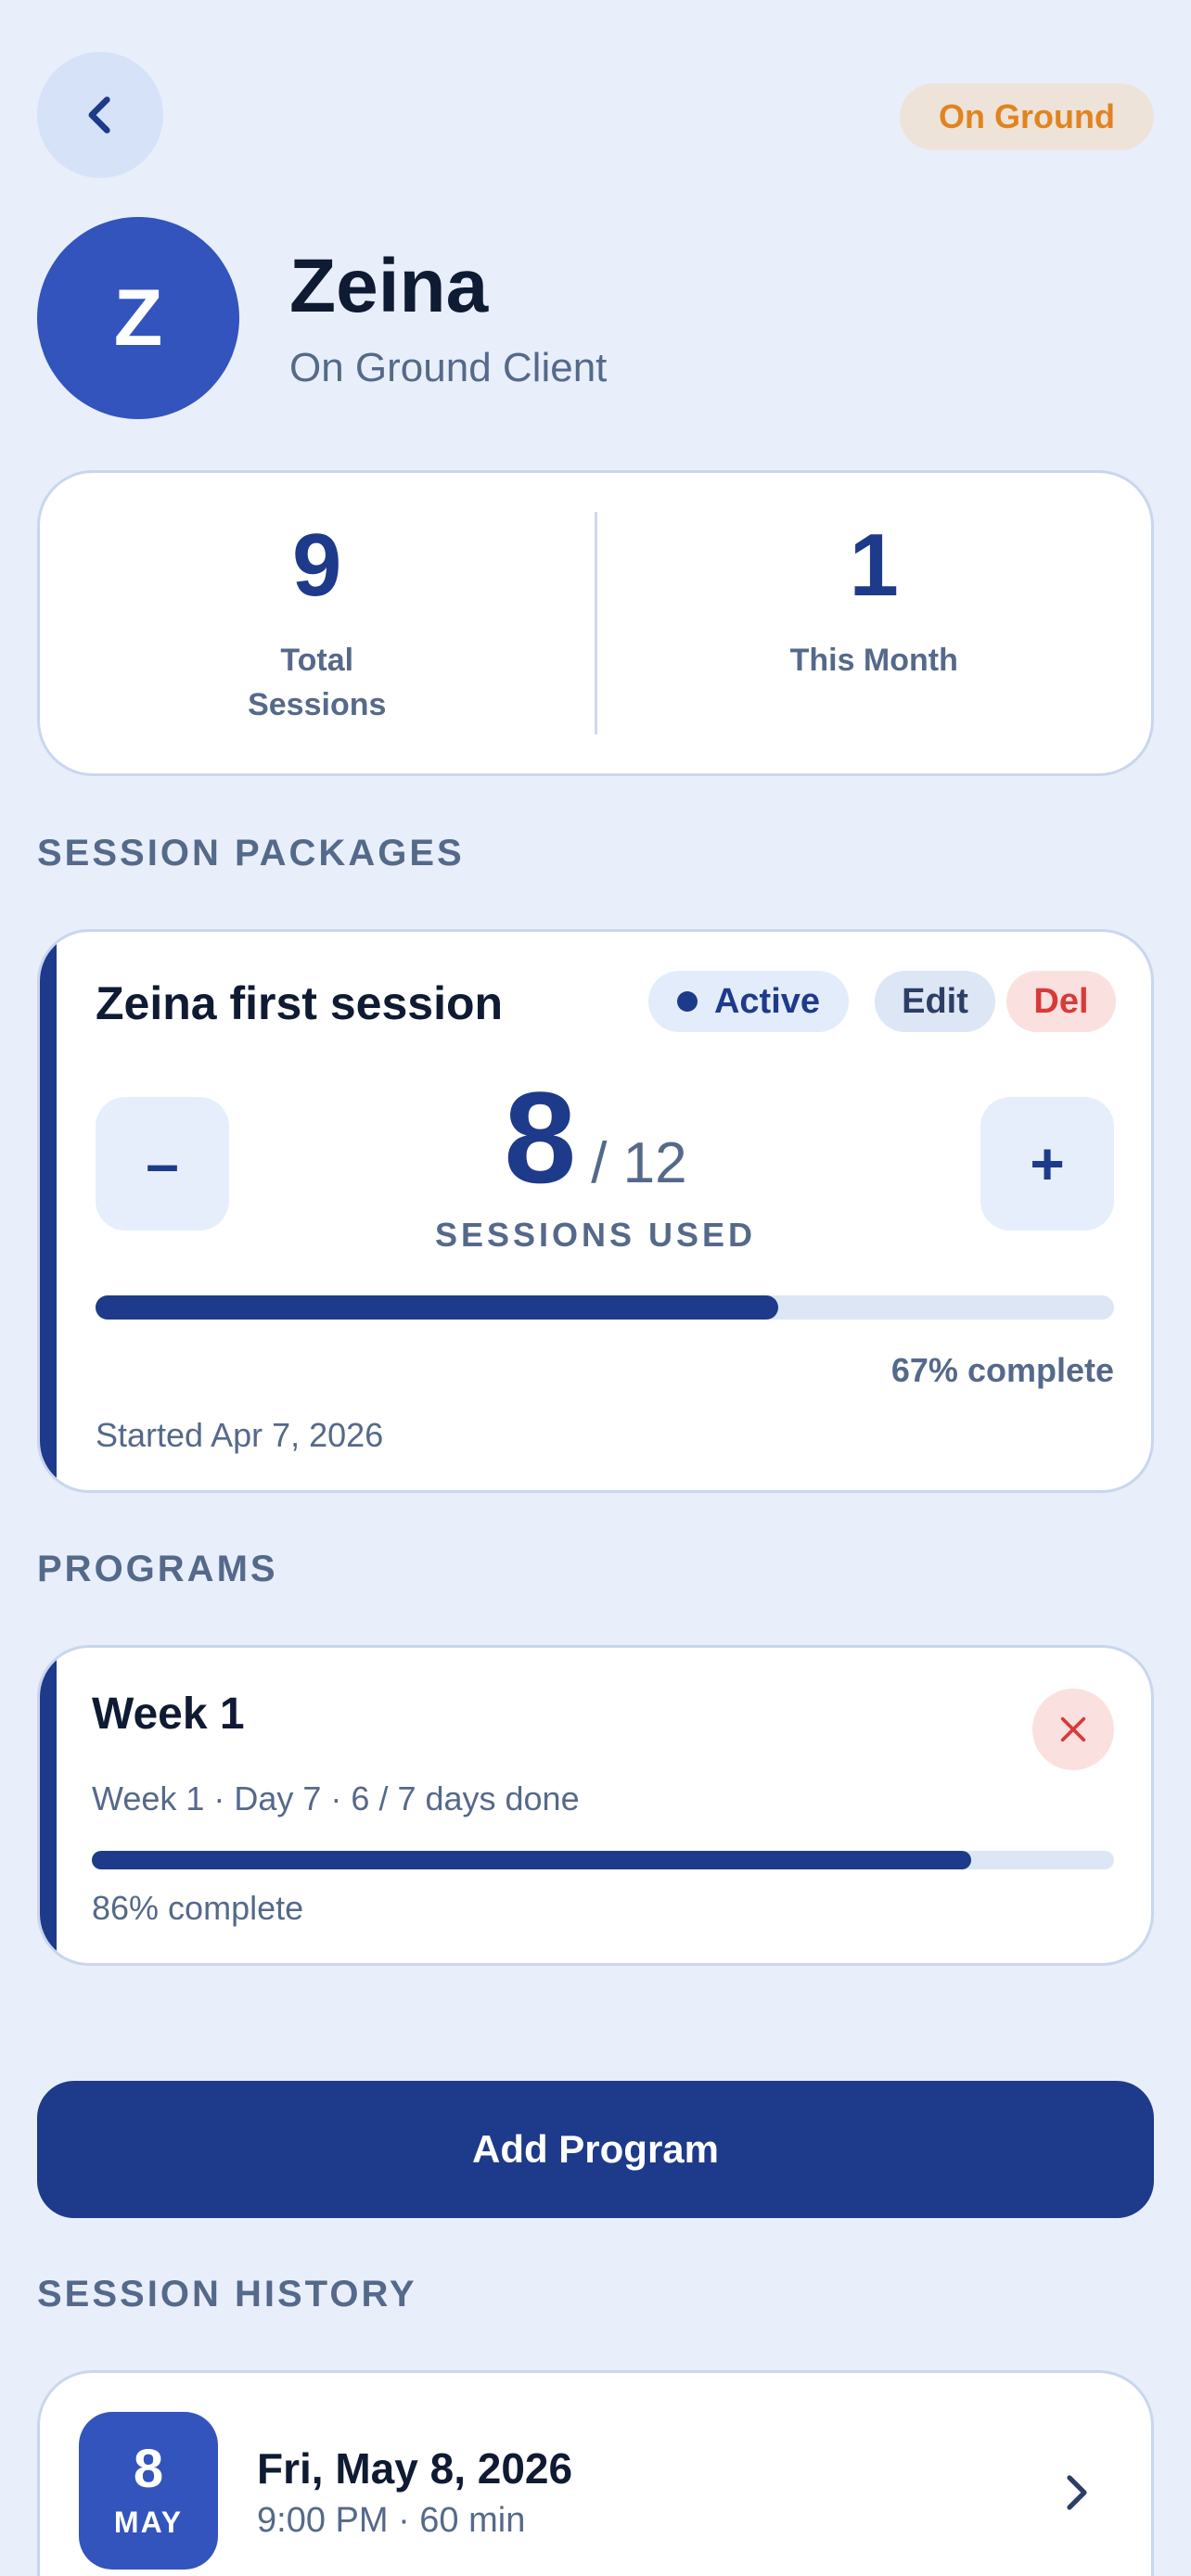  What do you see at coordinates (317, 565) in the screenshot?
I see `stat-value: 9` at bounding box center [317, 565].